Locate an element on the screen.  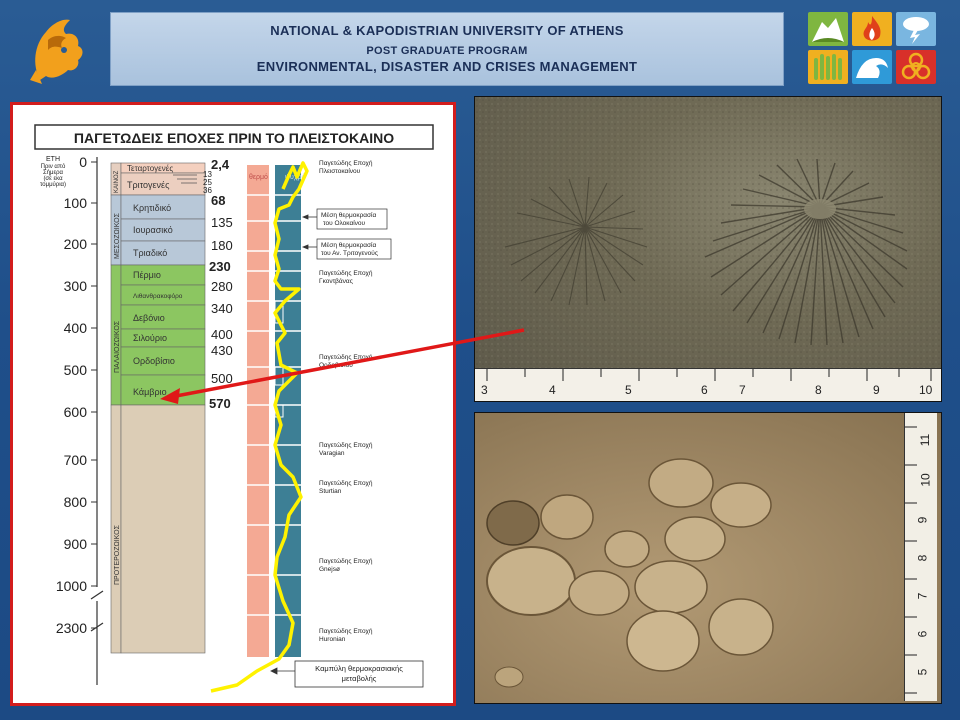
era-proterozoic: ΠΡΟΤΕΡΟΖΩΙΚΟΣ is located at coordinates (117, 554).